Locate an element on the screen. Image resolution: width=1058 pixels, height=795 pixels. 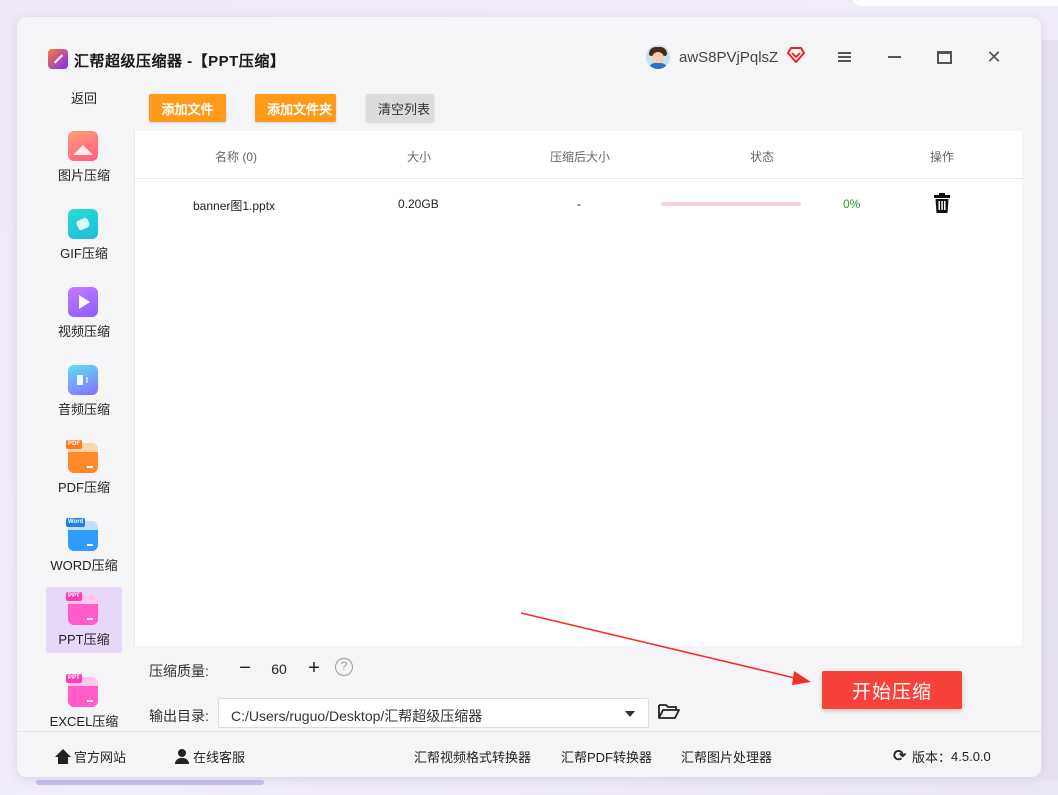
header-action: 操作 is located at coordinates (942, 157).